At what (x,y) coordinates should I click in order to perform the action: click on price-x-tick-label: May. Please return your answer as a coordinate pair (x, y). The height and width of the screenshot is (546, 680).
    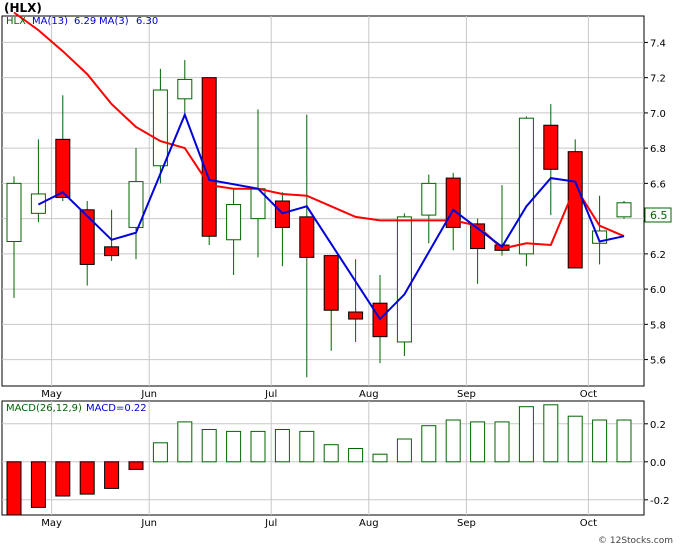
    Looking at the image, I should click on (51, 394).